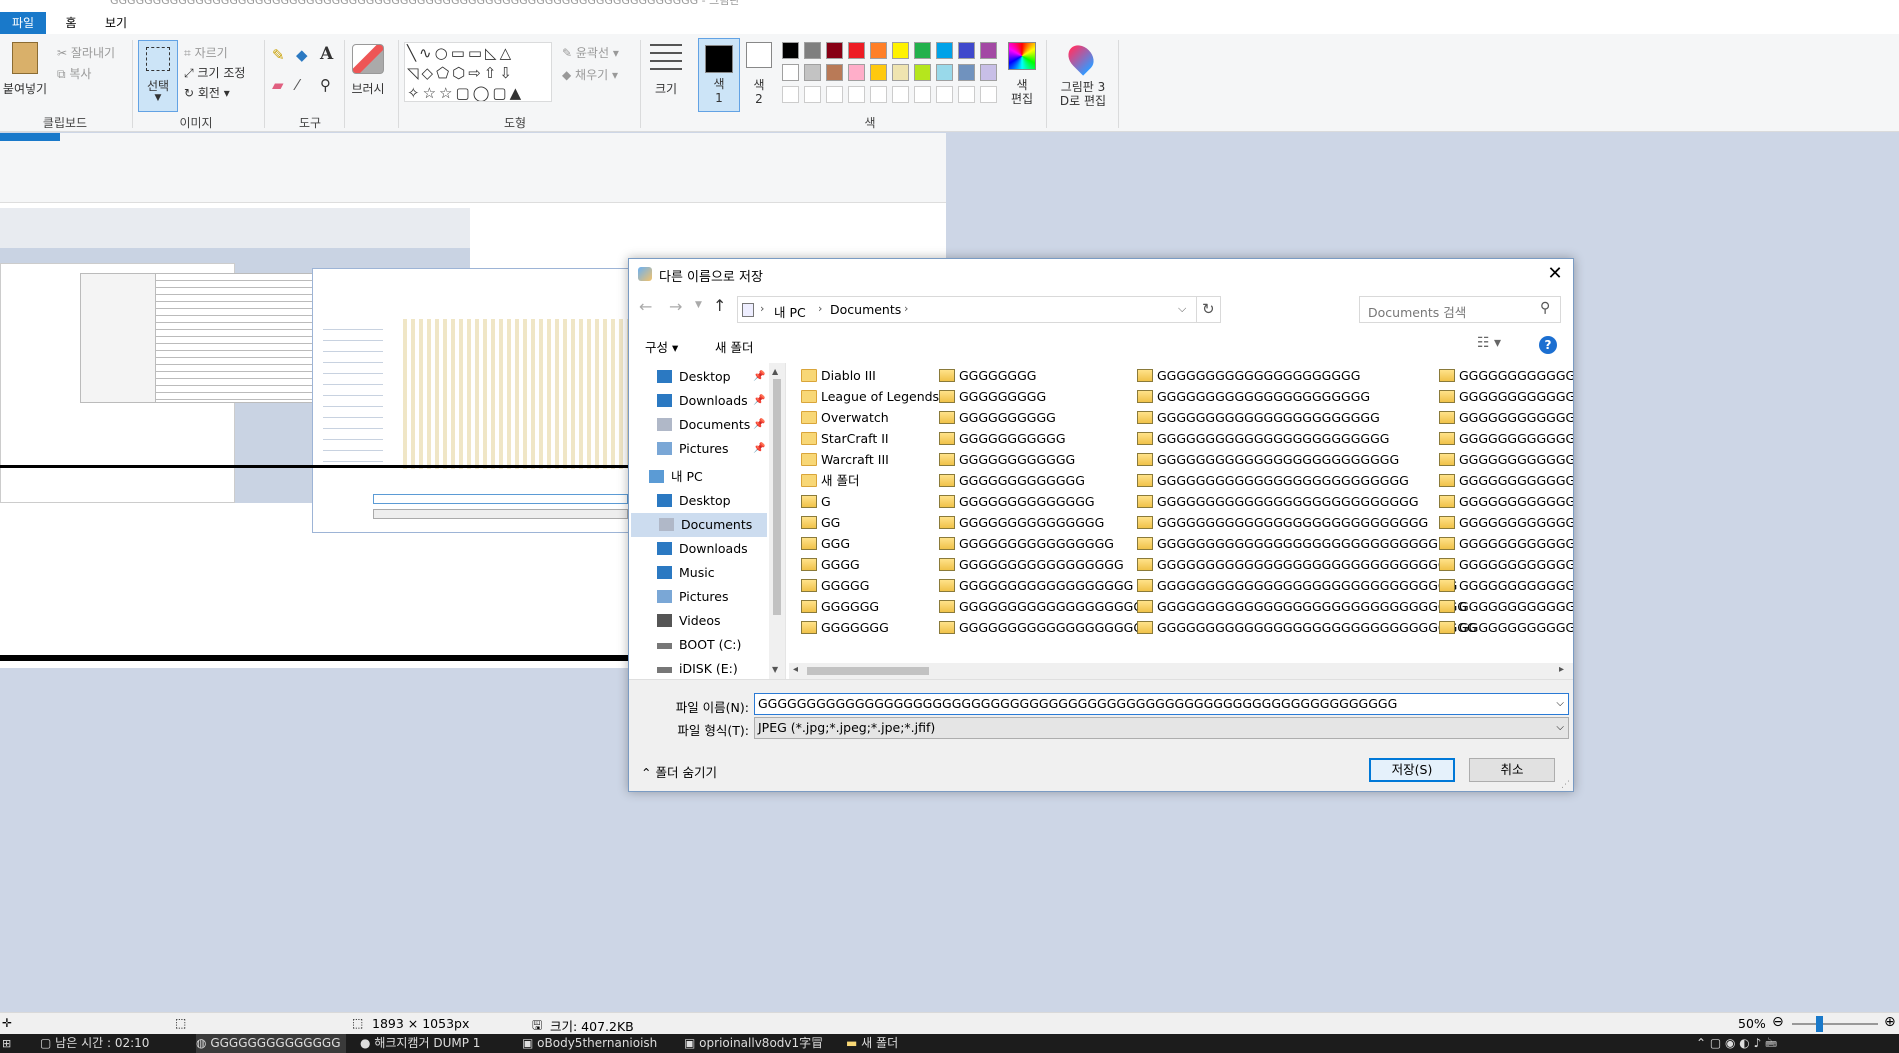 The width and height of the screenshot is (1899, 1053). I want to click on scroll-up-icon: ▲, so click(775, 371).